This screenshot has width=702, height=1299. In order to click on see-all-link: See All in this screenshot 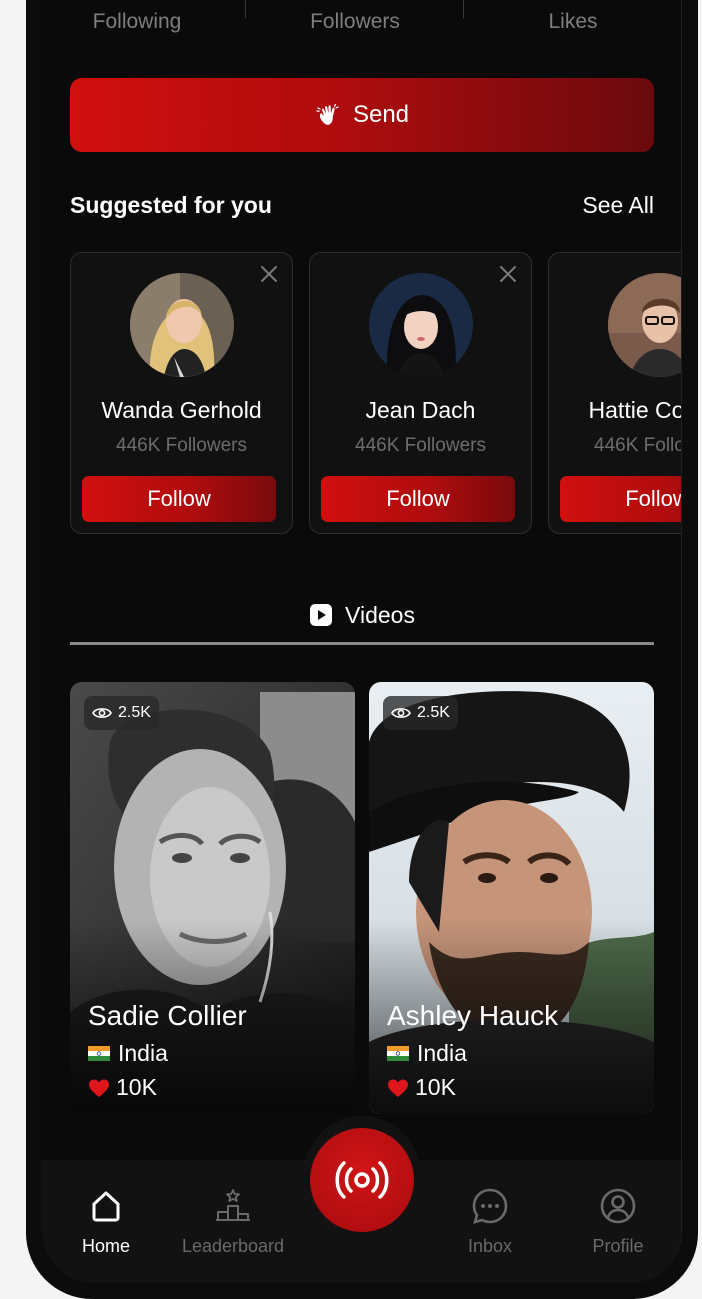, I will do `click(618, 205)`.